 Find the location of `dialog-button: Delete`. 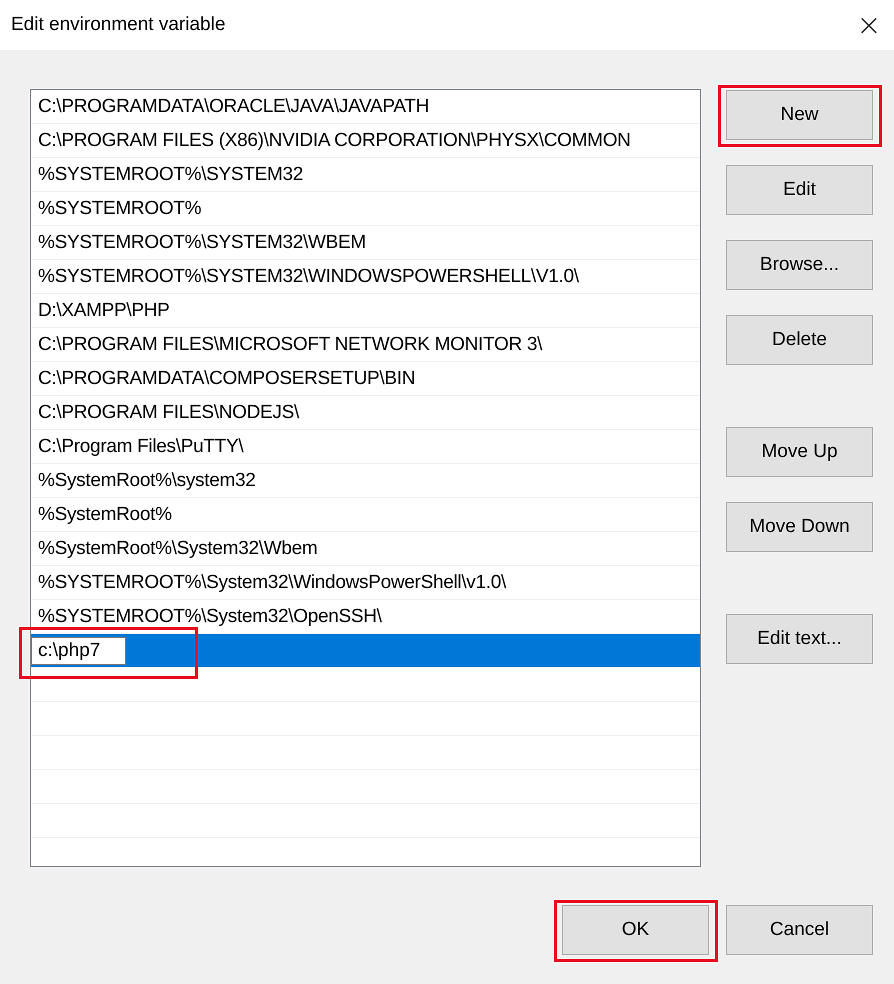

dialog-button: Delete is located at coordinates (799, 340).